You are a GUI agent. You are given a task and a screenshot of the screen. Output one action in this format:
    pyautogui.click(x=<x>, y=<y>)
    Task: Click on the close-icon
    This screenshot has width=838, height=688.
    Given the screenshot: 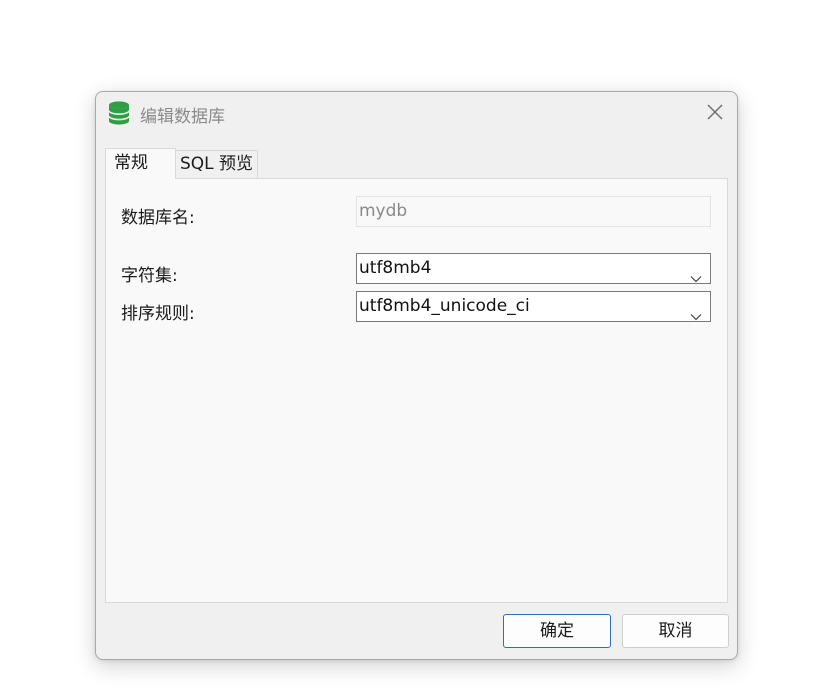 What is the action you would take?
    pyautogui.click(x=715, y=112)
    